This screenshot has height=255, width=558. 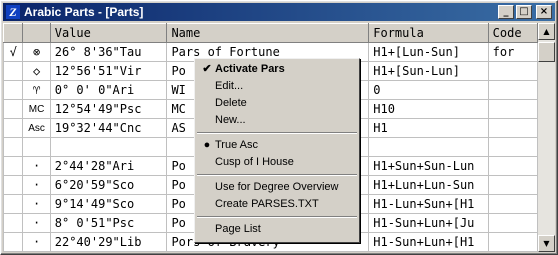 I want to click on menu-item: Create PARSES.TXT, so click(x=277, y=204).